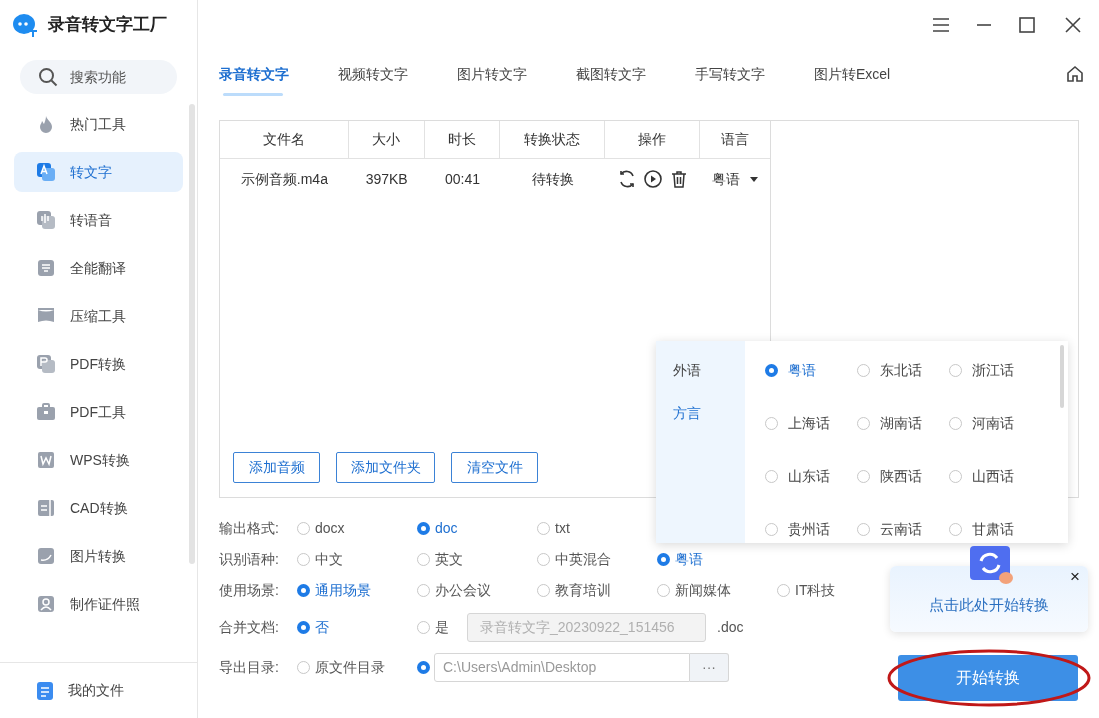  Describe the element at coordinates (809, 423) in the screenshot. I see `language-option: 上海话` at that location.